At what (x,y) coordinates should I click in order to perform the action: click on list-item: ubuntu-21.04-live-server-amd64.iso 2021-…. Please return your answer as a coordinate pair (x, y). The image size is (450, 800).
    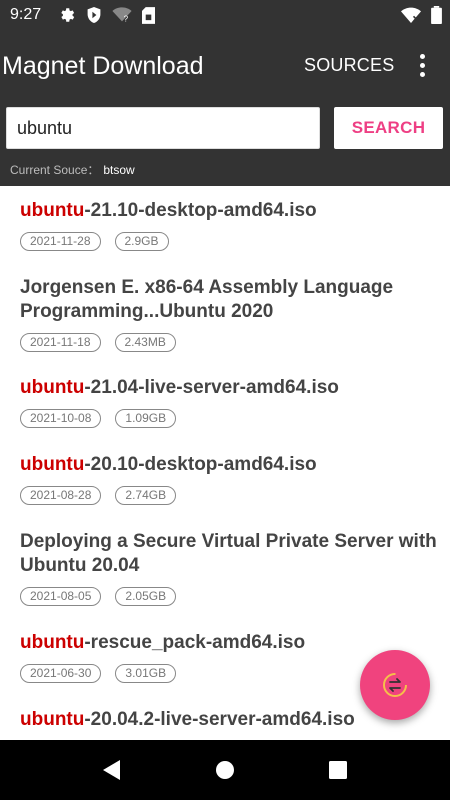
    Looking at the image, I should click on (230, 402).